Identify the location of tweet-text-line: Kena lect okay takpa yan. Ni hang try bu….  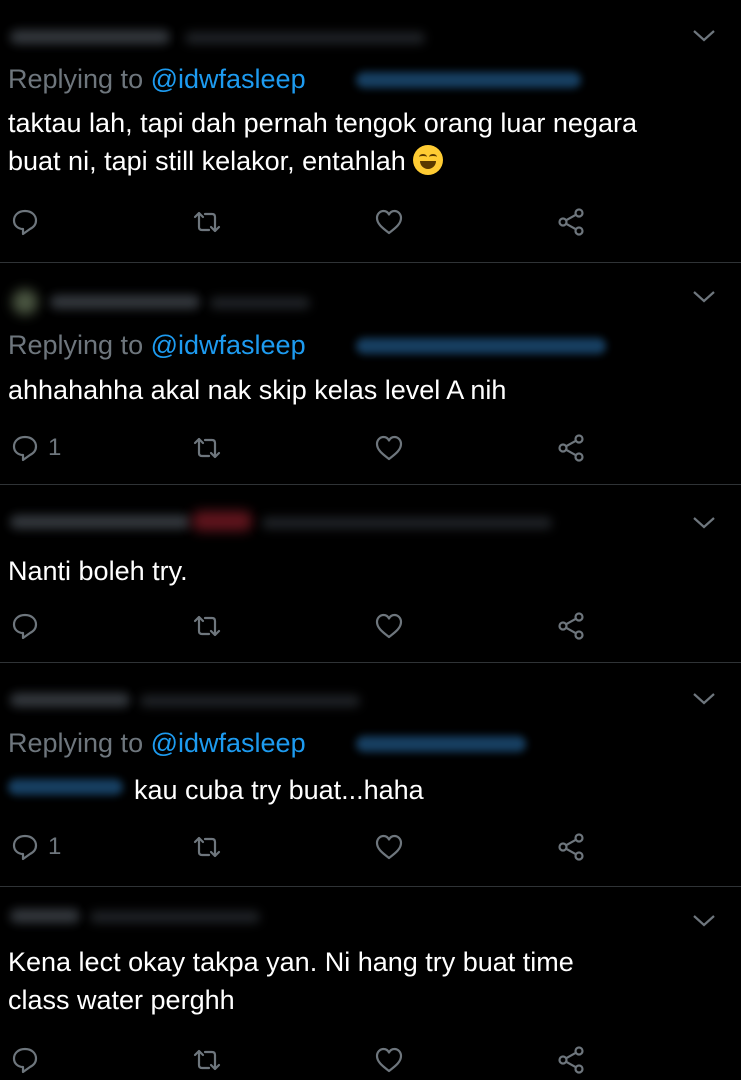
(291, 962).